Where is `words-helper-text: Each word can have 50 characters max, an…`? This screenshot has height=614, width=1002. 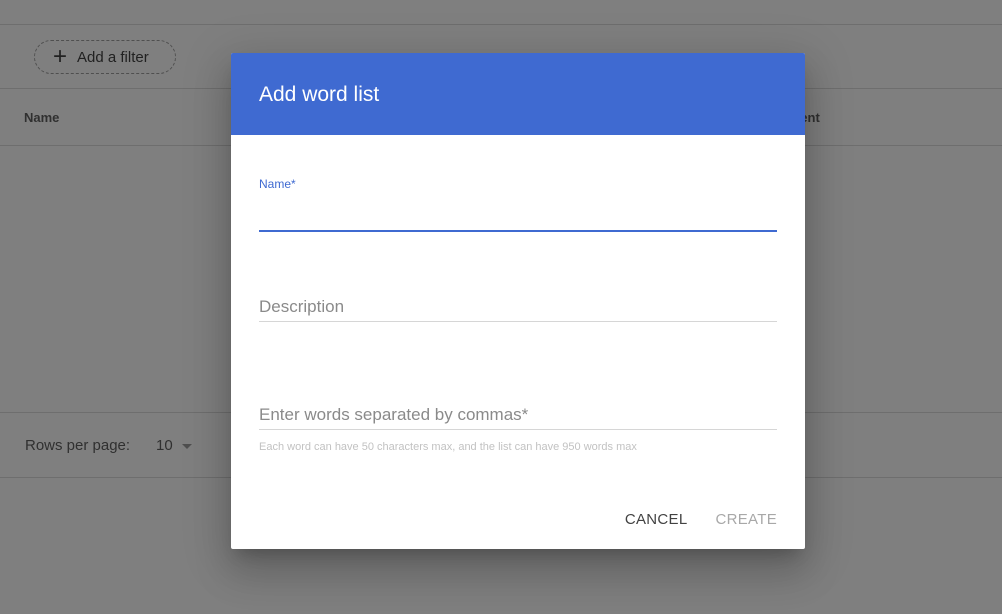 words-helper-text: Each word can have 50 characters max, an… is located at coordinates (448, 447).